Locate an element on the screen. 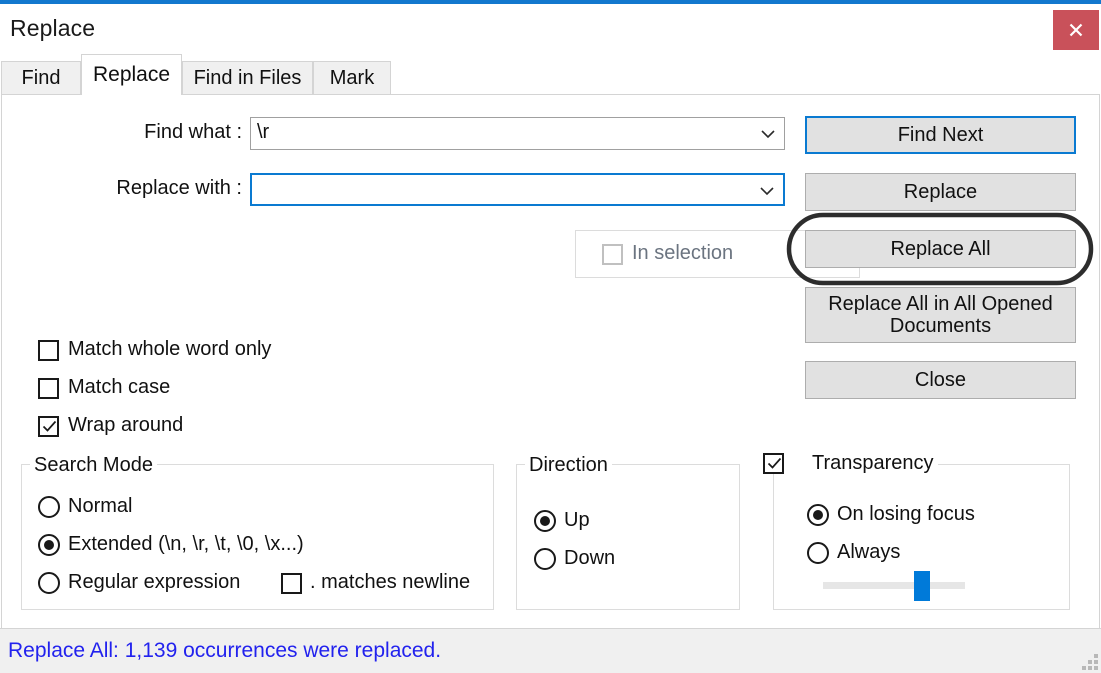 Image resolution: width=1101 pixels, height=673 pixels. search-mode-normal-radio is located at coordinates (49, 507).